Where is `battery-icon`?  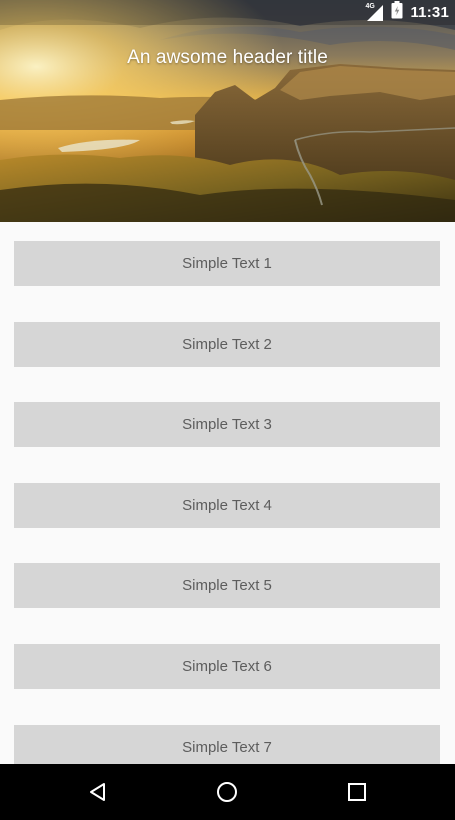
battery-icon is located at coordinates (397, 12).